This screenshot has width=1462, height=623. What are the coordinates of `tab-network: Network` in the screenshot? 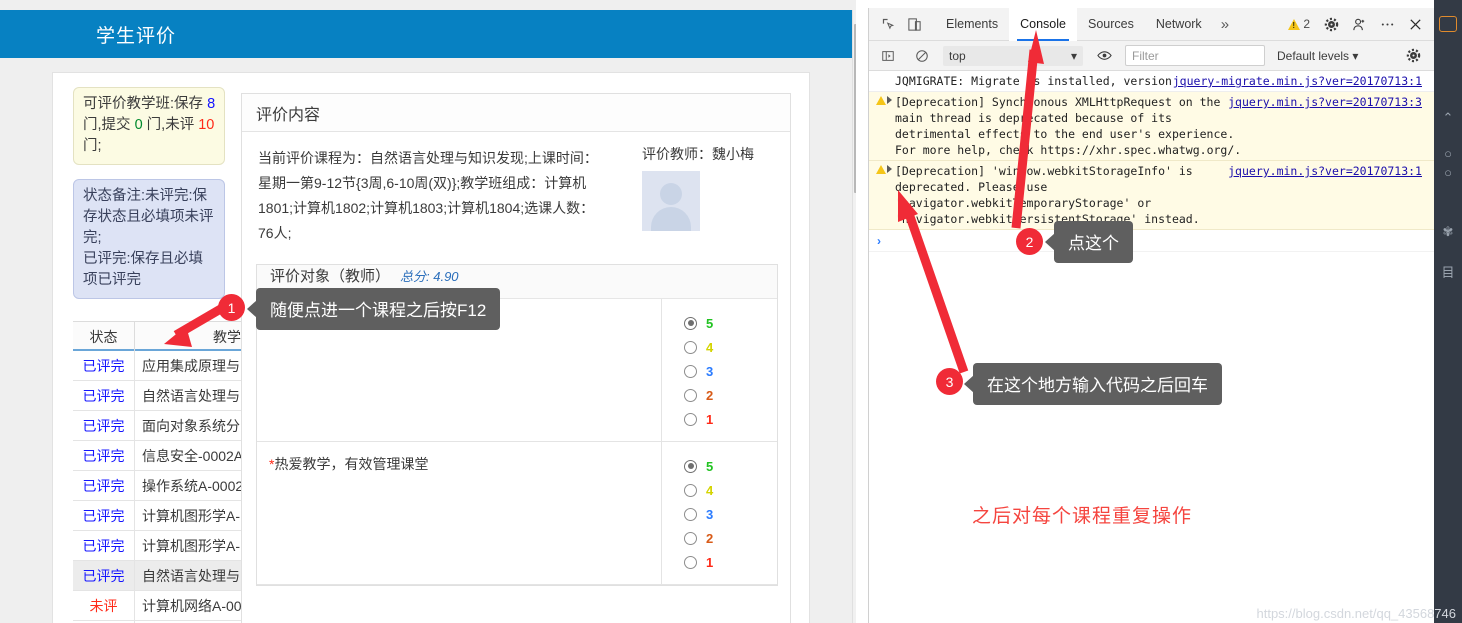 It's located at (1179, 24).